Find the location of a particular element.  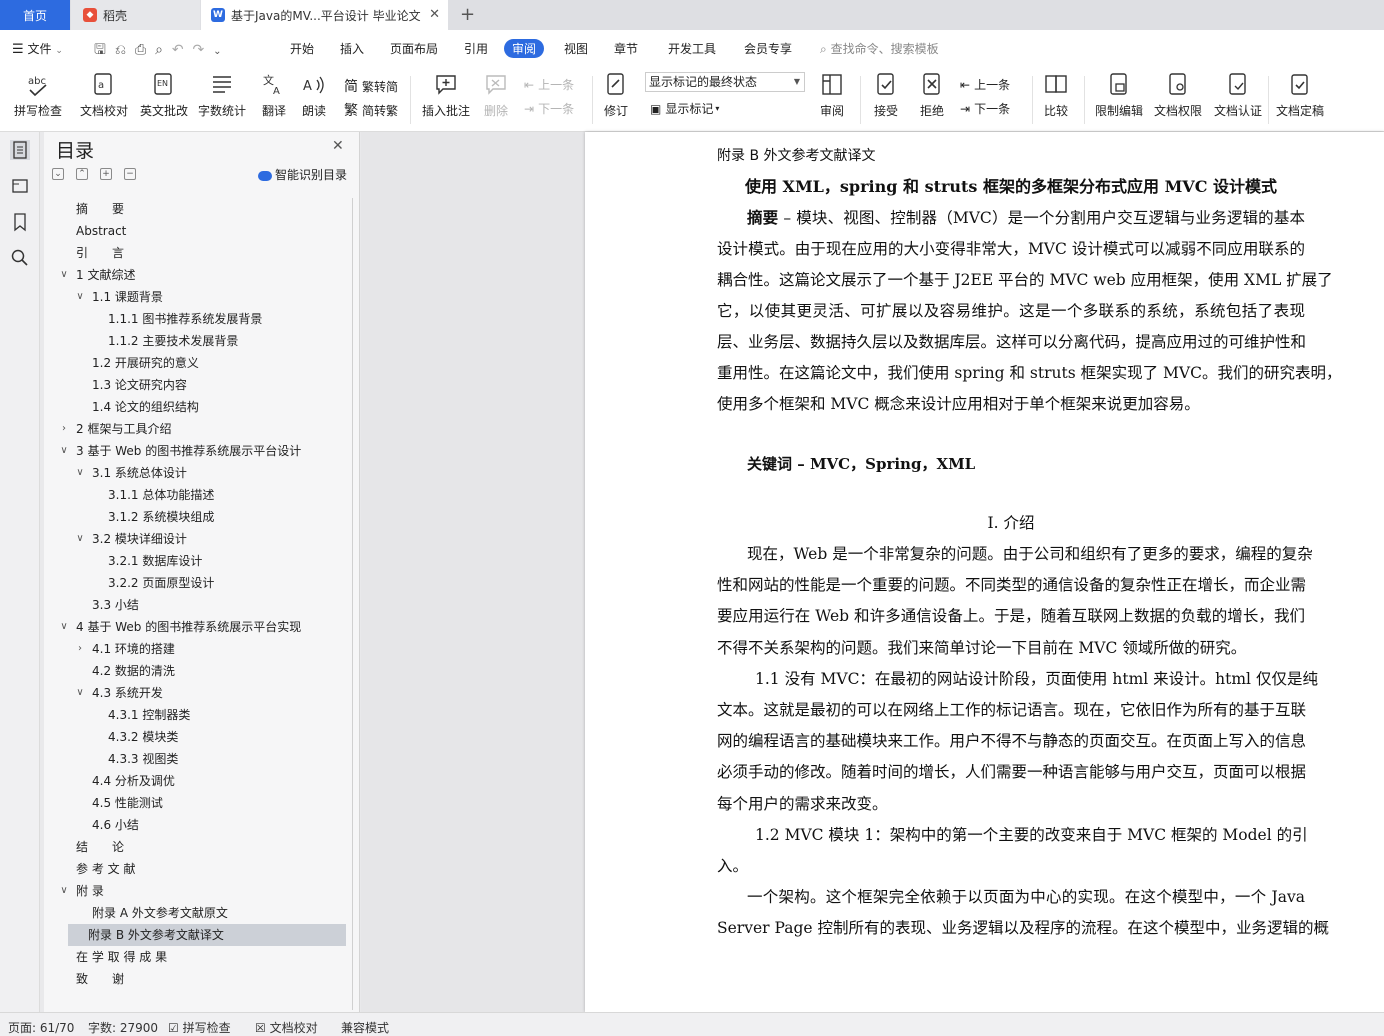

smart-toc-button: 智能识别目录 is located at coordinates (302, 174).